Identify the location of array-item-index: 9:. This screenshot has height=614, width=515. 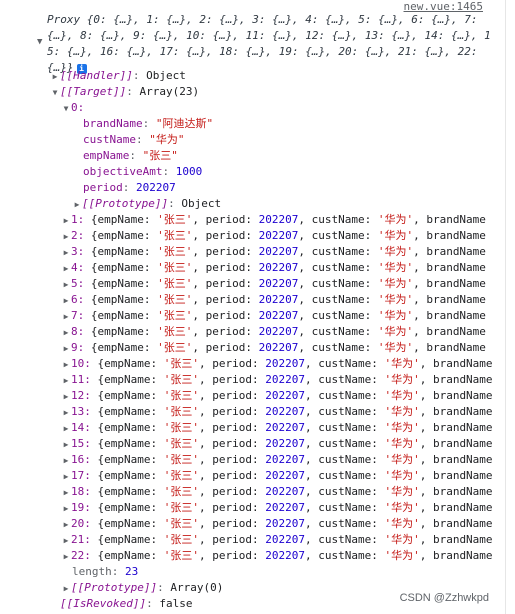
(78, 347).